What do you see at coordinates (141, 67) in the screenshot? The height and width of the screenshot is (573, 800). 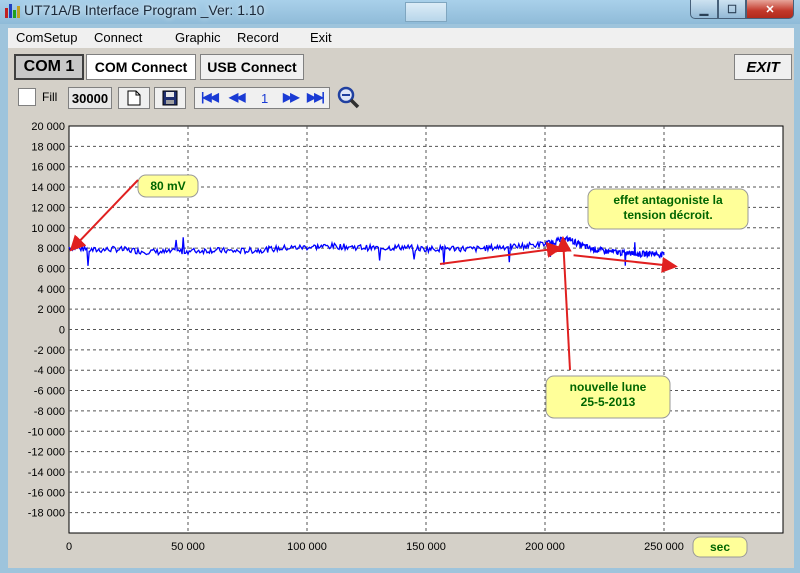 I see `com-connect-button: COM Connect` at bounding box center [141, 67].